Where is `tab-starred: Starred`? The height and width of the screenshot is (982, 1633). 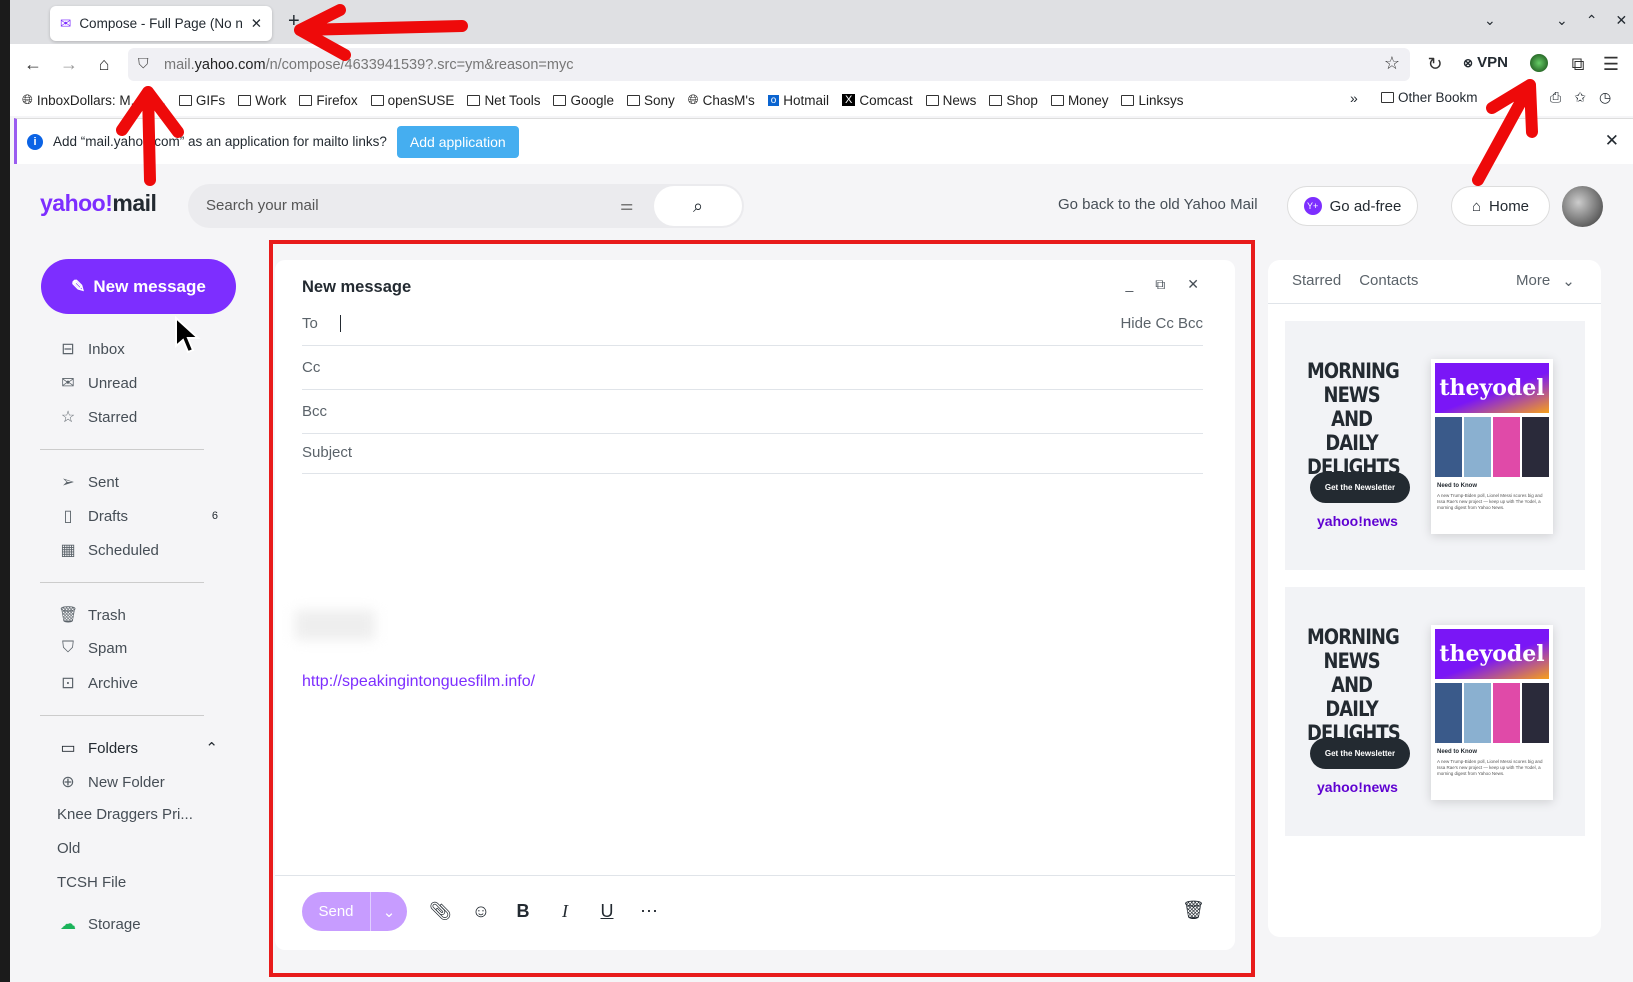
tab-starred: Starred is located at coordinates (1316, 280).